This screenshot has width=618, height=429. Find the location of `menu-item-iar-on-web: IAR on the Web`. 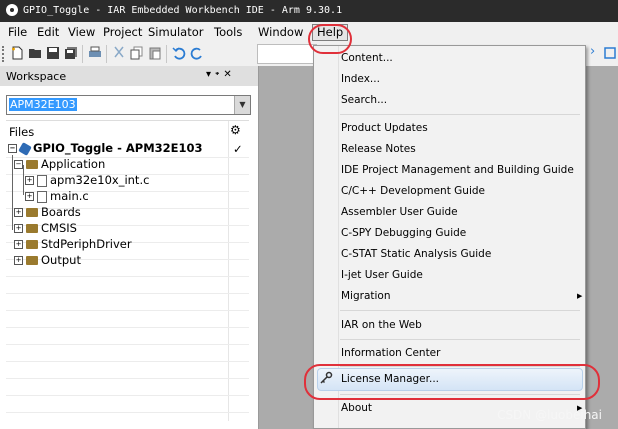

menu-item-iar-on-web: IAR on the Web is located at coordinates (381, 325).